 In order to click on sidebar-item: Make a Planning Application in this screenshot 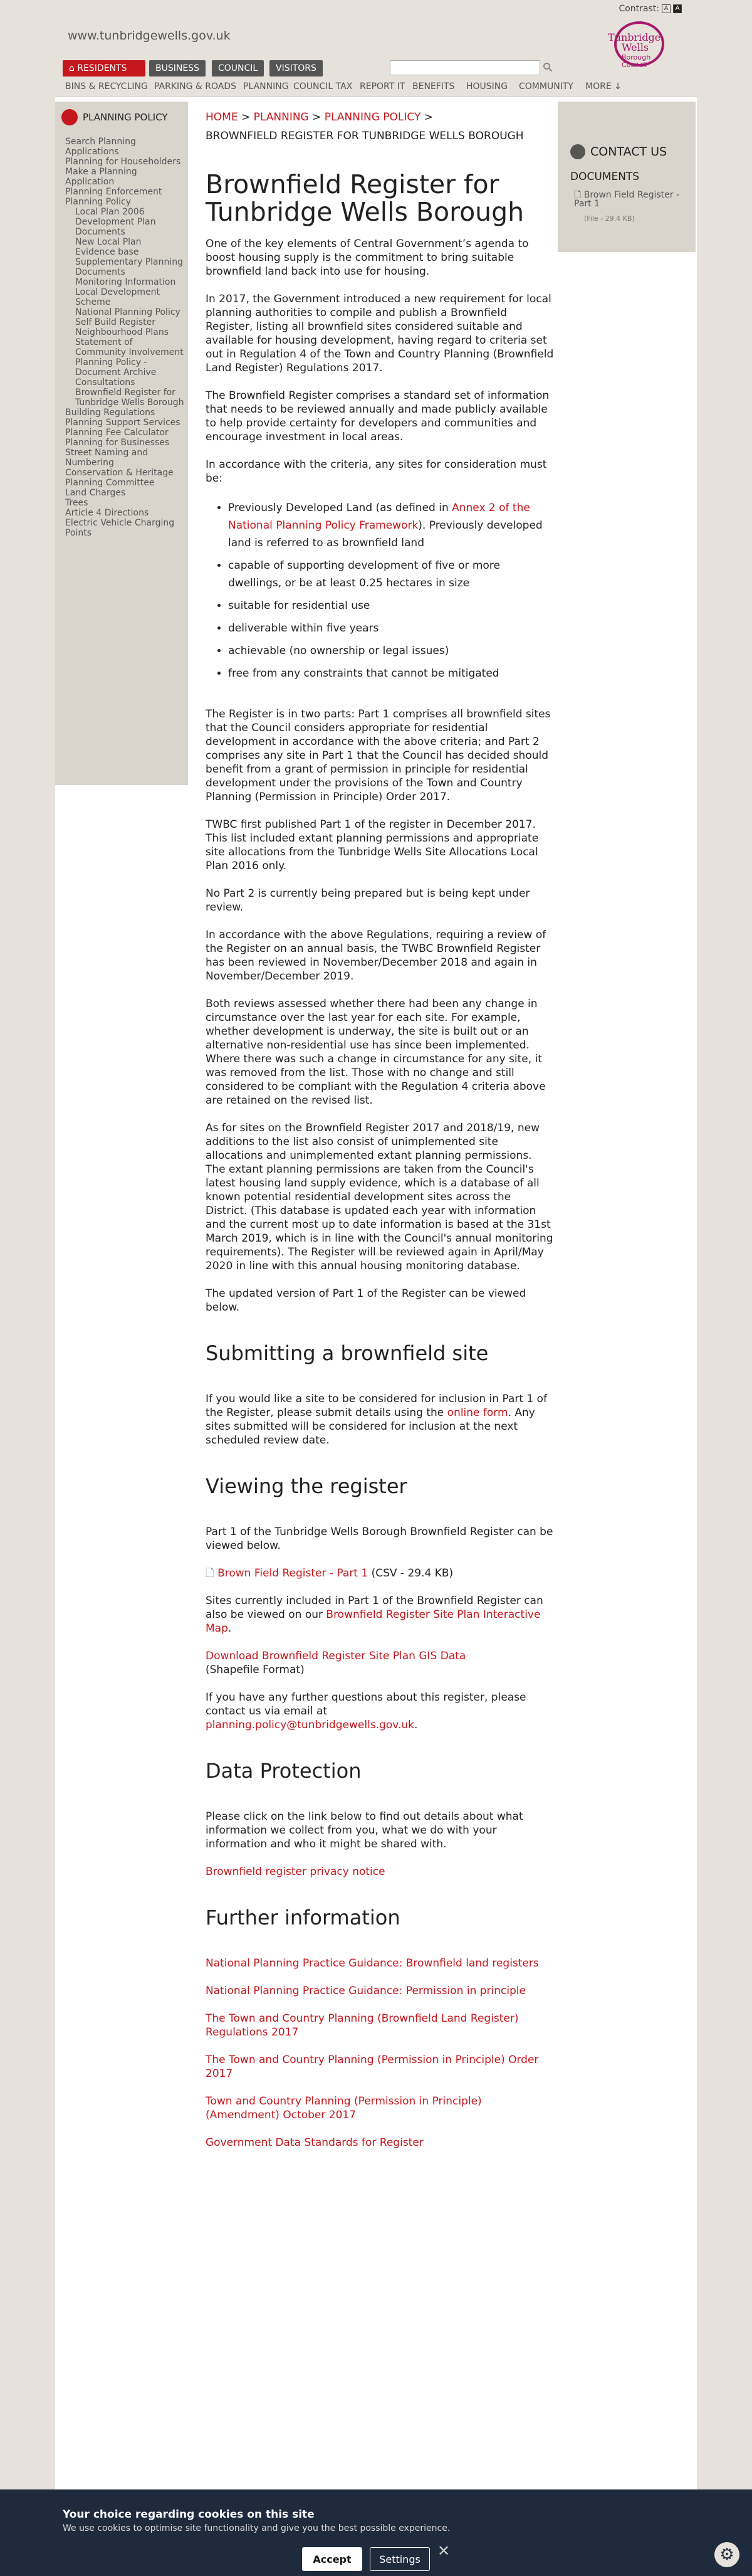, I will do `click(124, 177)`.